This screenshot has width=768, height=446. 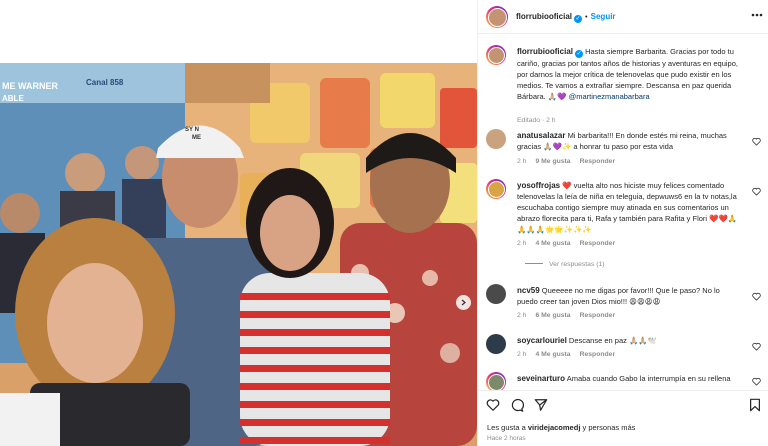 What do you see at coordinates (497, 17) in the screenshot?
I see `author-avatar` at bounding box center [497, 17].